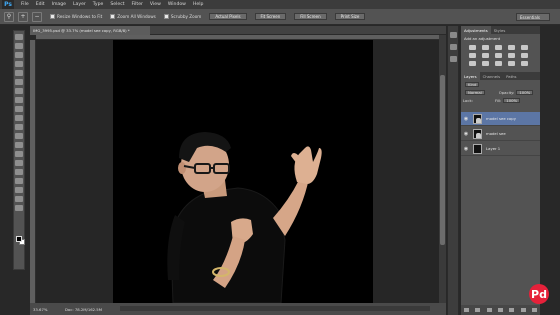 The width and height of the screenshot is (560, 315). What do you see at coordinates (512, 100) in the screenshot?
I see `fill-field: 100%` at bounding box center [512, 100].